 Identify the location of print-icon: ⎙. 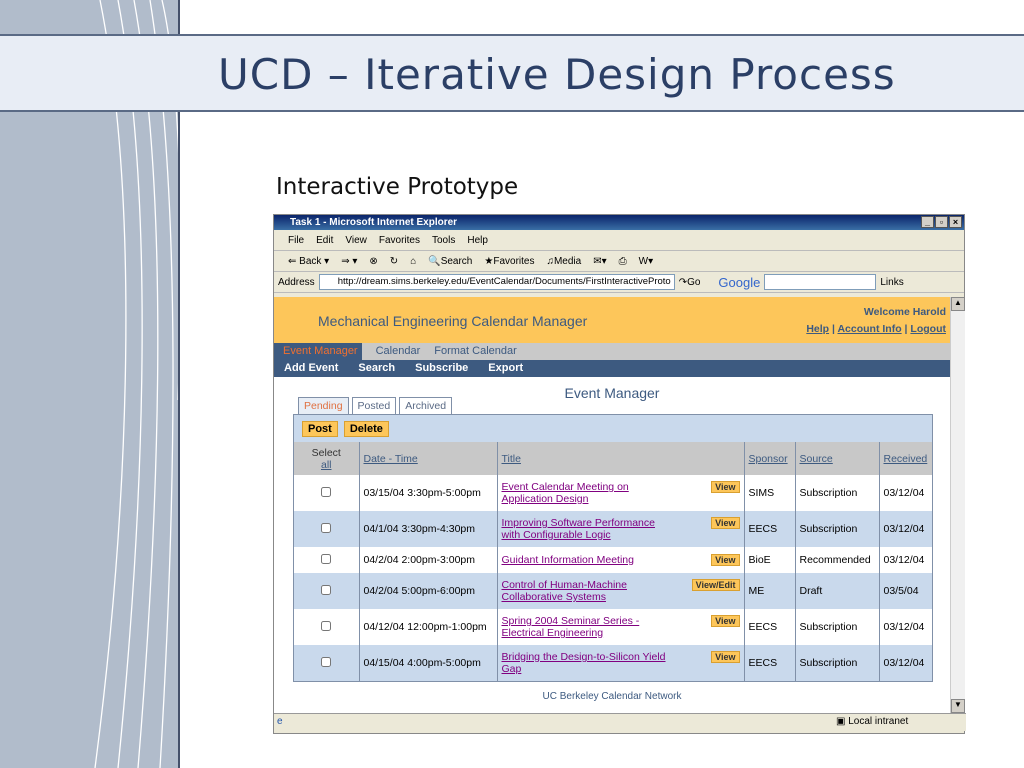
(623, 261).